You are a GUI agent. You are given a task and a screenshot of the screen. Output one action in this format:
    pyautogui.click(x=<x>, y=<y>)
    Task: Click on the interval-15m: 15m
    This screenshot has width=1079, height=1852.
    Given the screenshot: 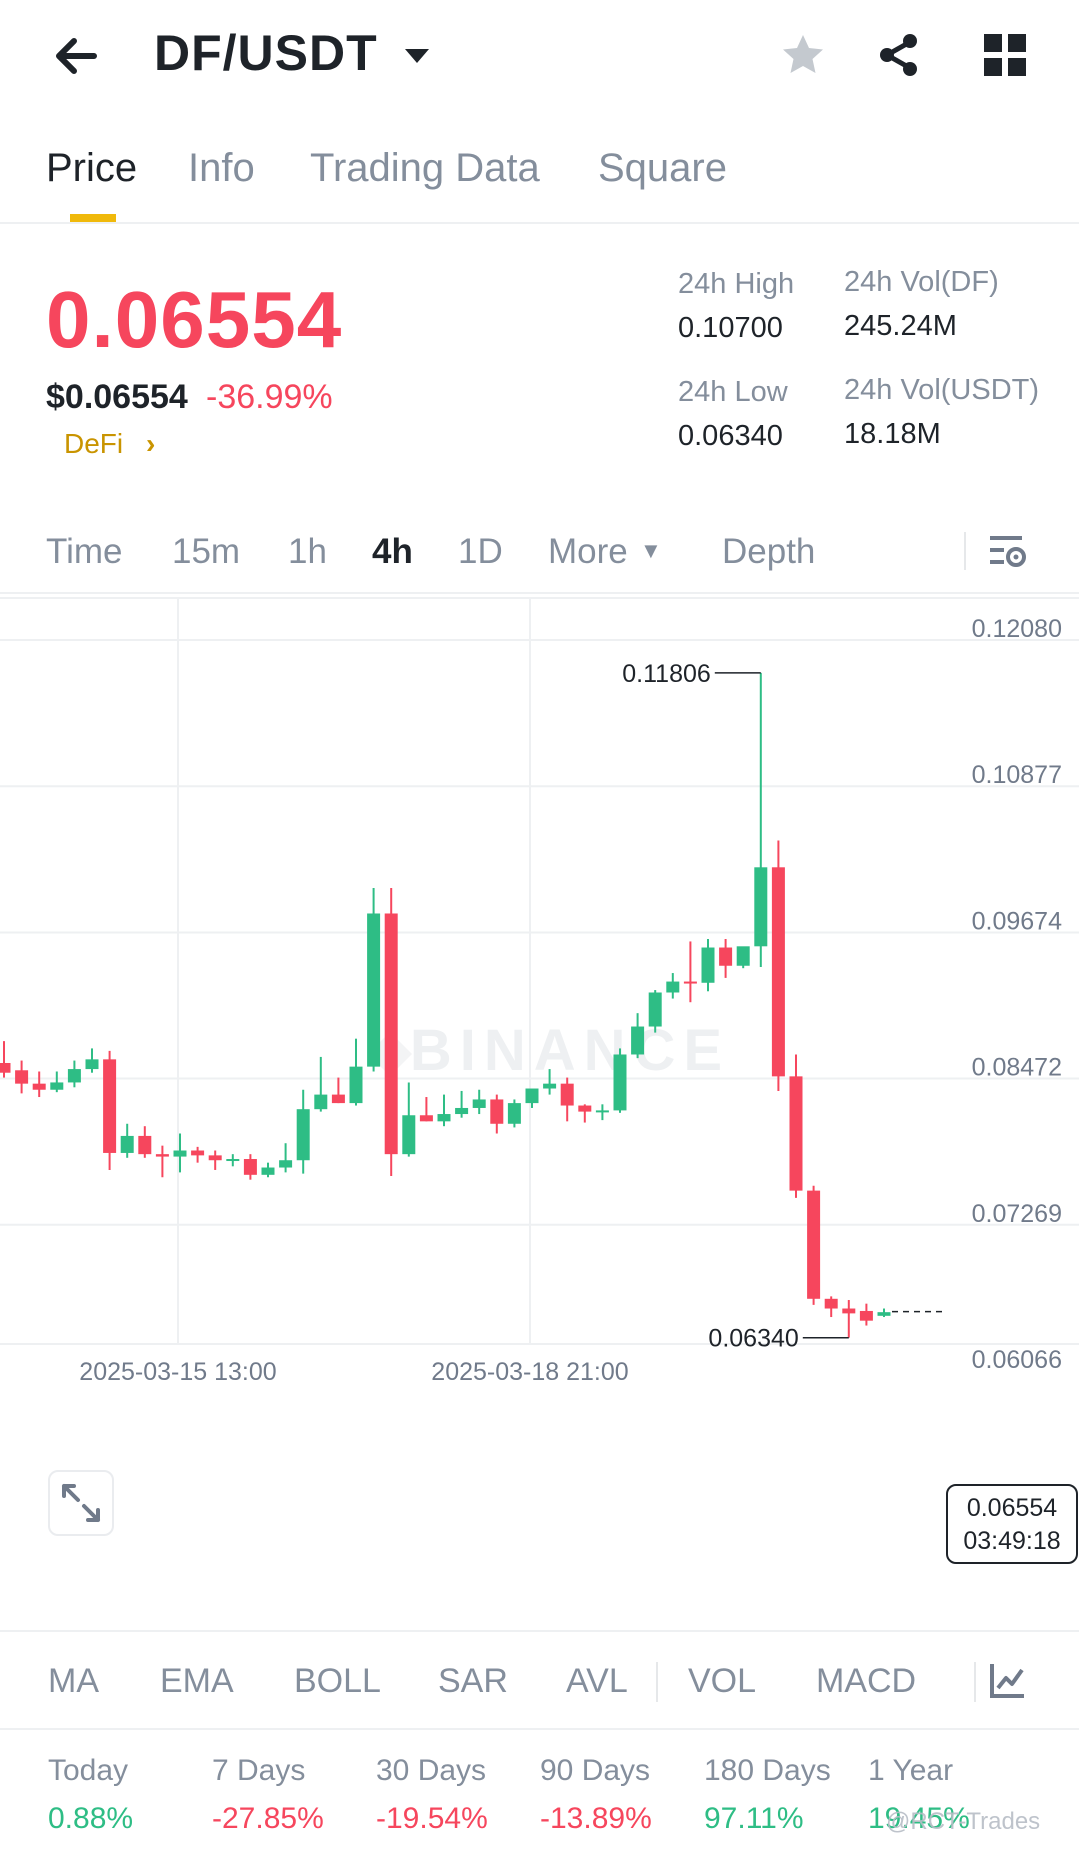 What is the action you would take?
    pyautogui.click(x=206, y=552)
    